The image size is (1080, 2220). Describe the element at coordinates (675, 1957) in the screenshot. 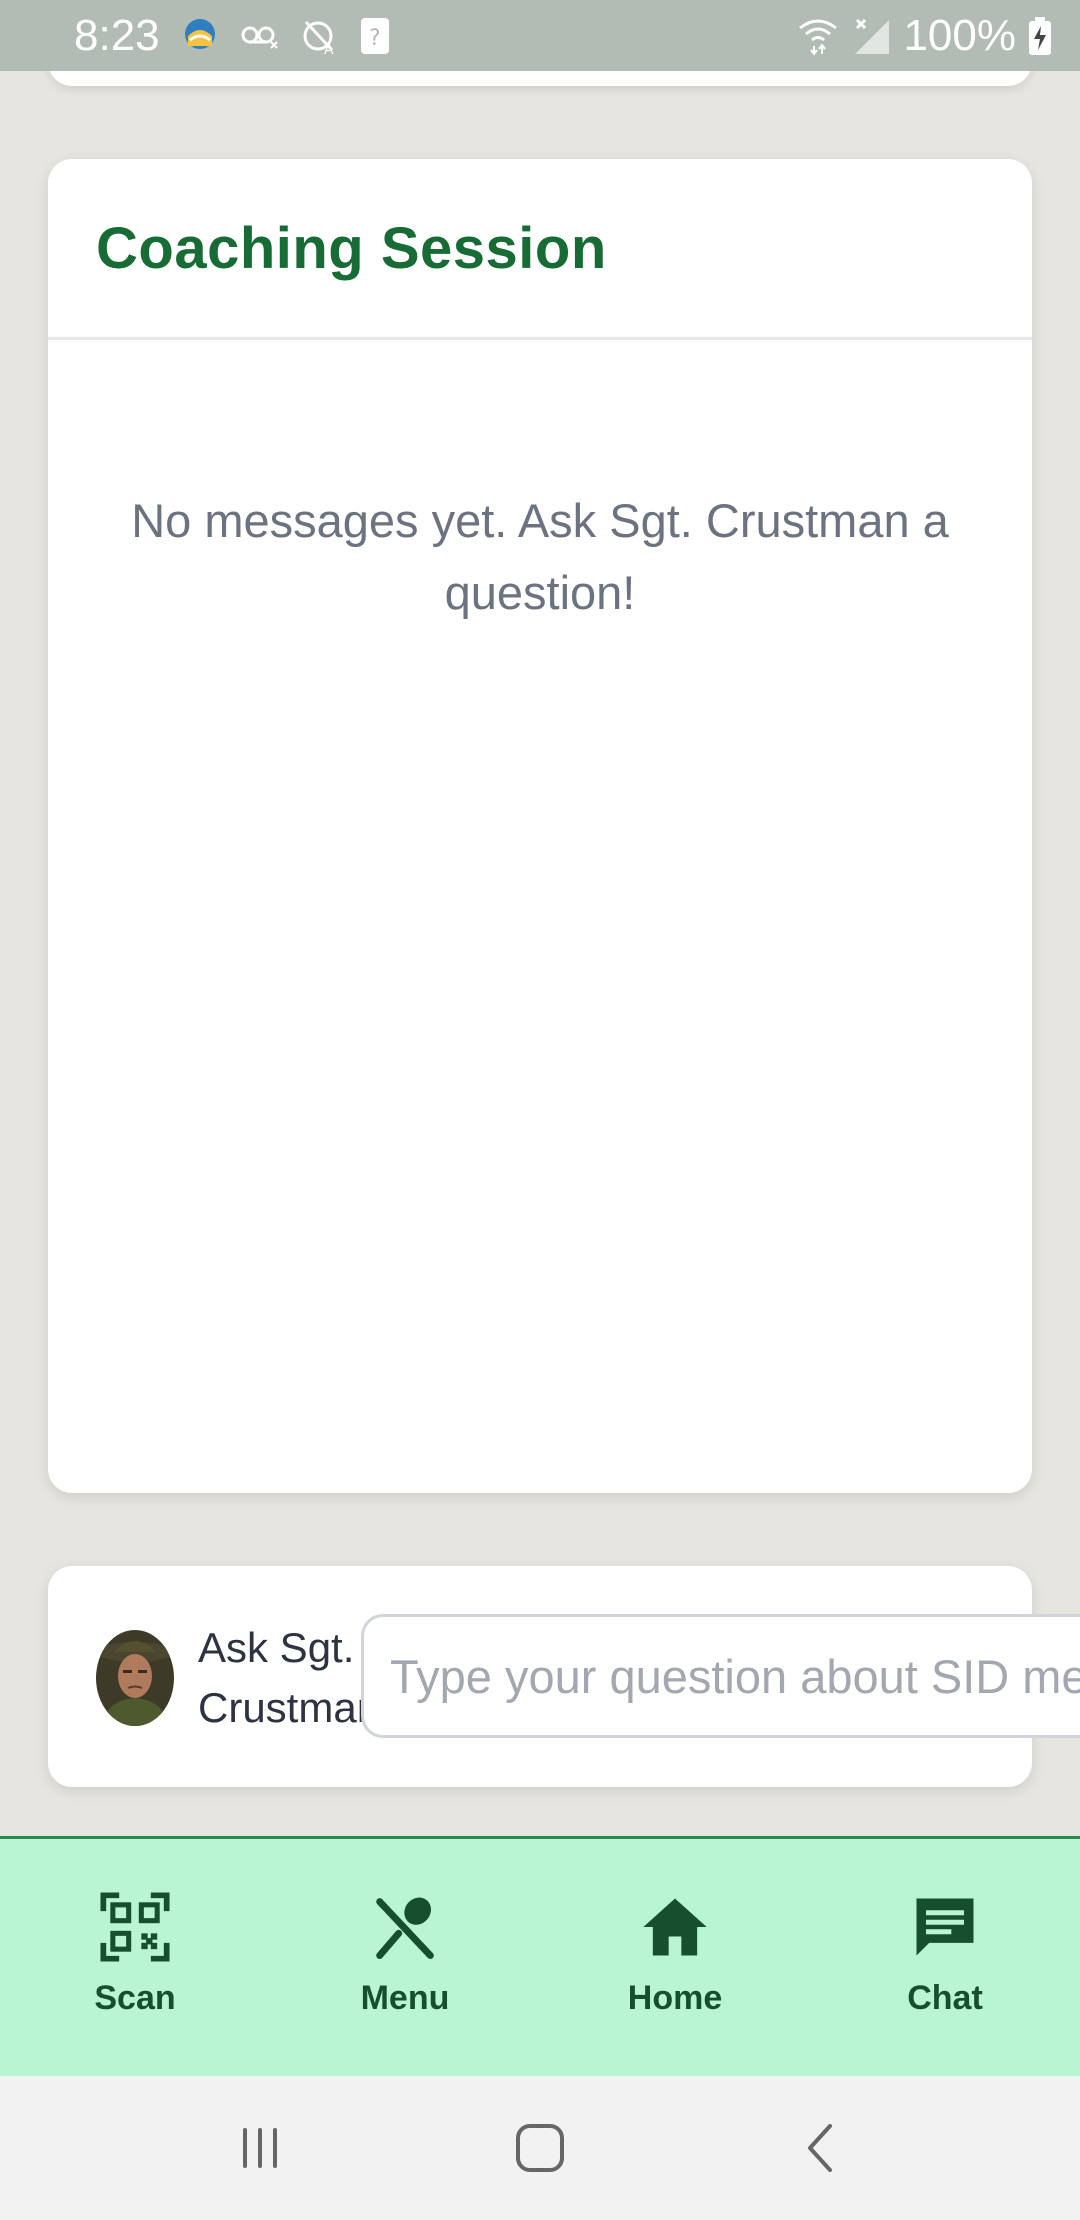

I see `tab-home: Home` at that location.